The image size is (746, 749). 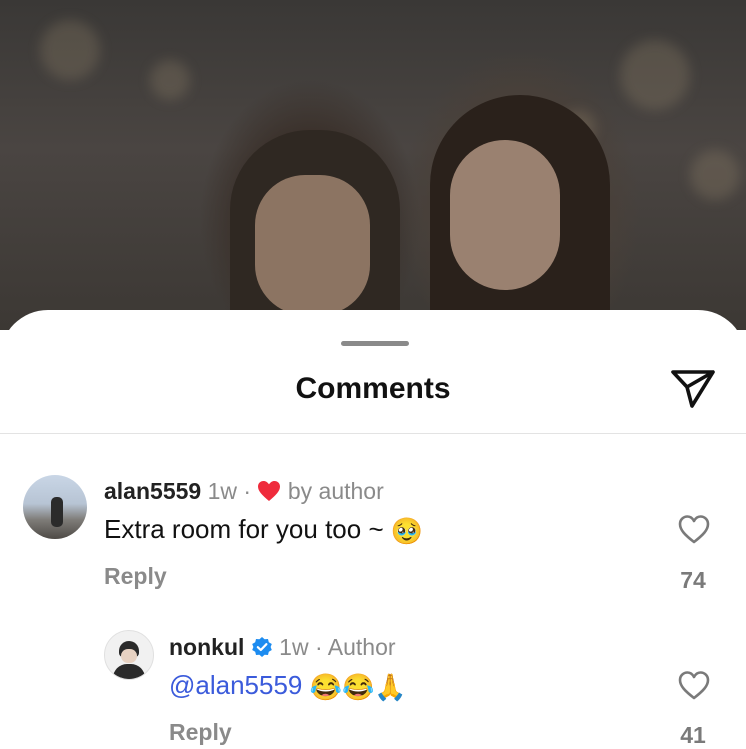 What do you see at coordinates (361, 647) in the screenshot?
I see `author-label: Author` at bounding box center [361, 647].